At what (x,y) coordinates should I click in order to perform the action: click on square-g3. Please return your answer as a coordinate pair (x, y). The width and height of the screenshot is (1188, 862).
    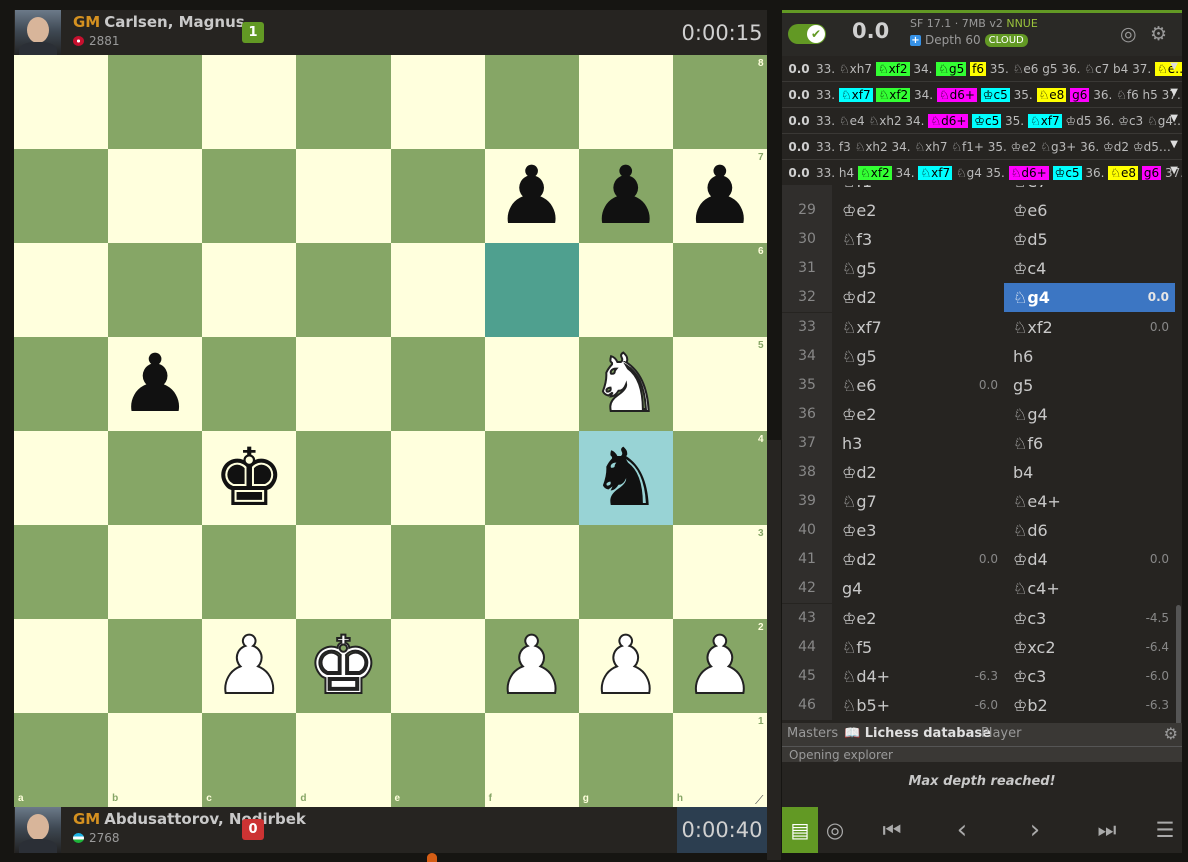
    Looking at the image, I should click on (625, 572).